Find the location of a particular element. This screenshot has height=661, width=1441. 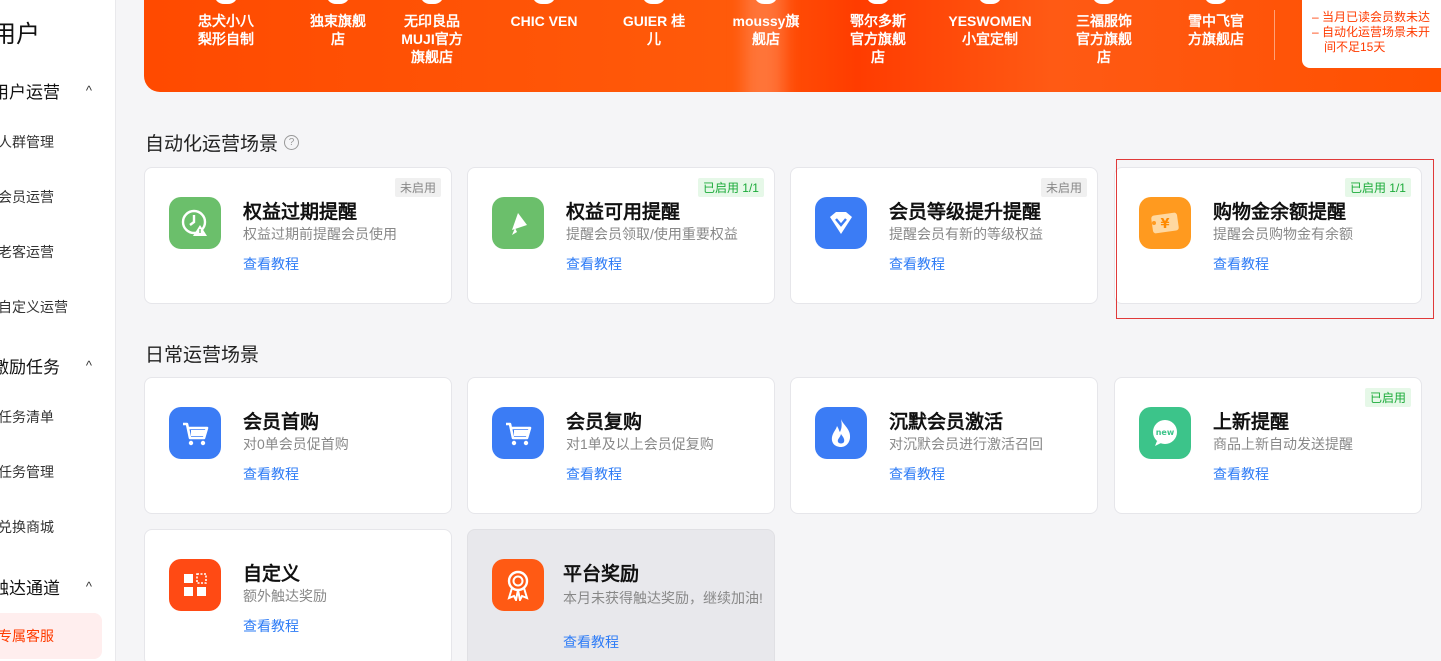

sidebar-group-incentive: 激励任务 ^ is located at coordinates (51, 365).